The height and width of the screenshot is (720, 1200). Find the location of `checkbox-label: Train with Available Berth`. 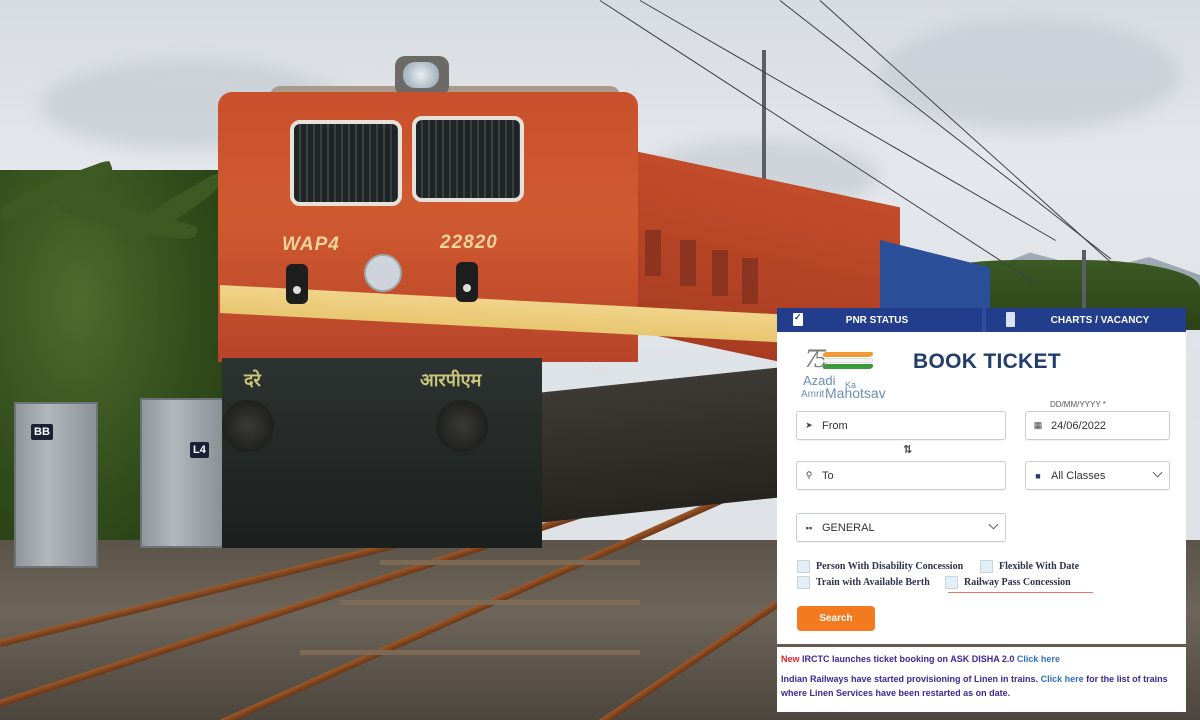

checkbox-label: Train with Available Berth is located at coordinates (873, 582).